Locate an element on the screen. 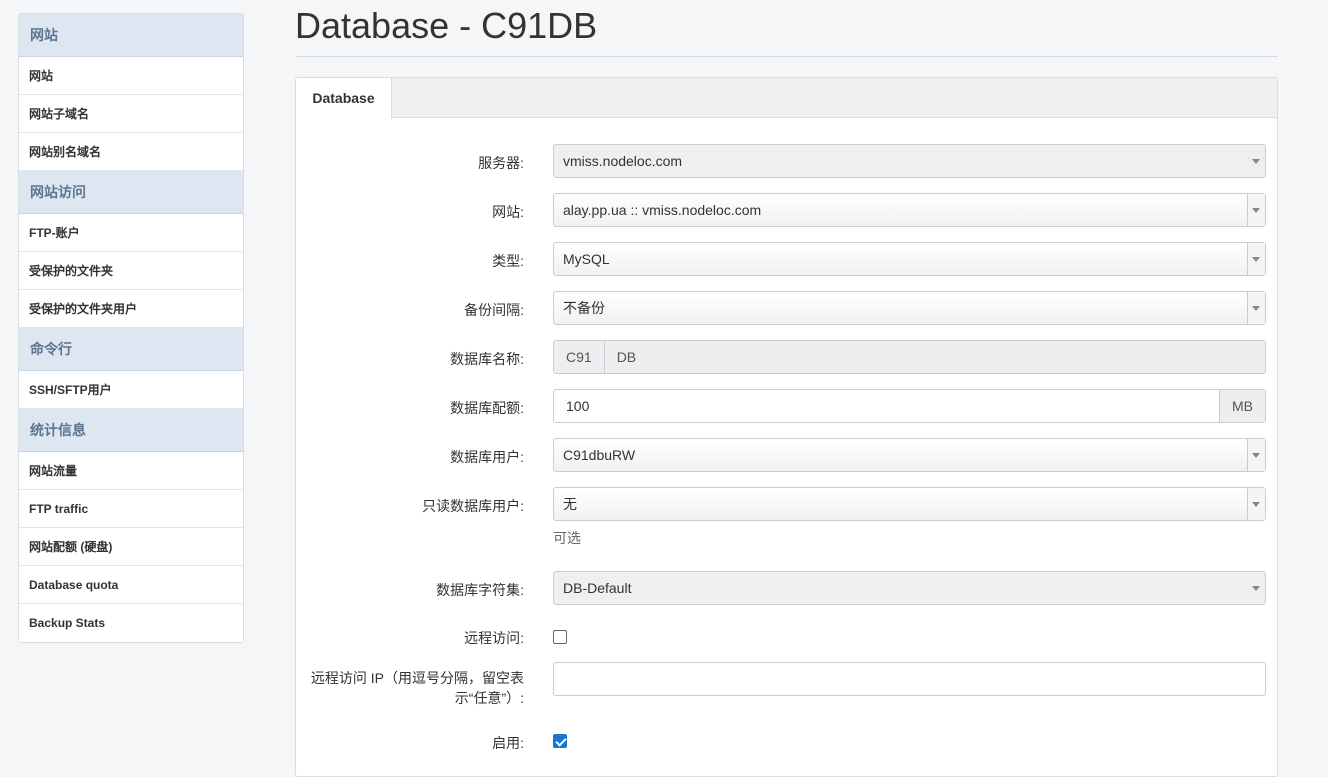  tab-bar: Database is located at coordinates (786, 98).